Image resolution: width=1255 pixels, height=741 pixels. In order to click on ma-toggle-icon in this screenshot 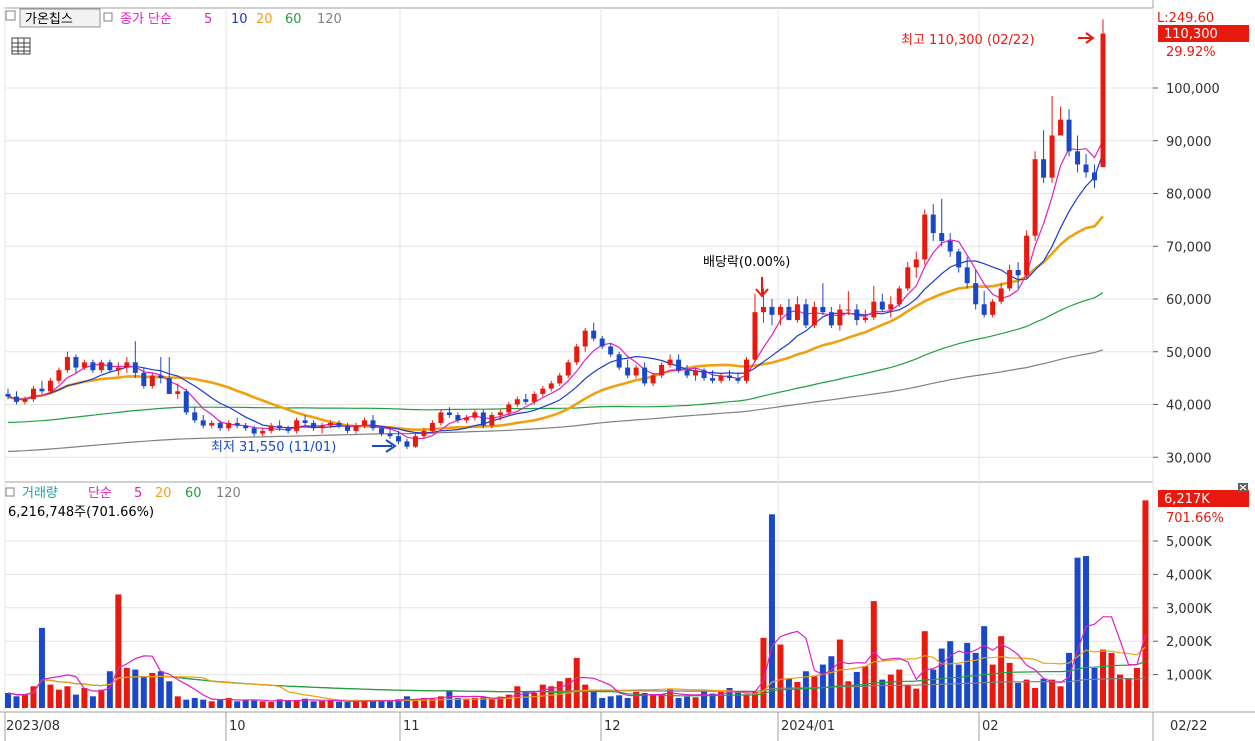, I will do `click(108, 17)`.